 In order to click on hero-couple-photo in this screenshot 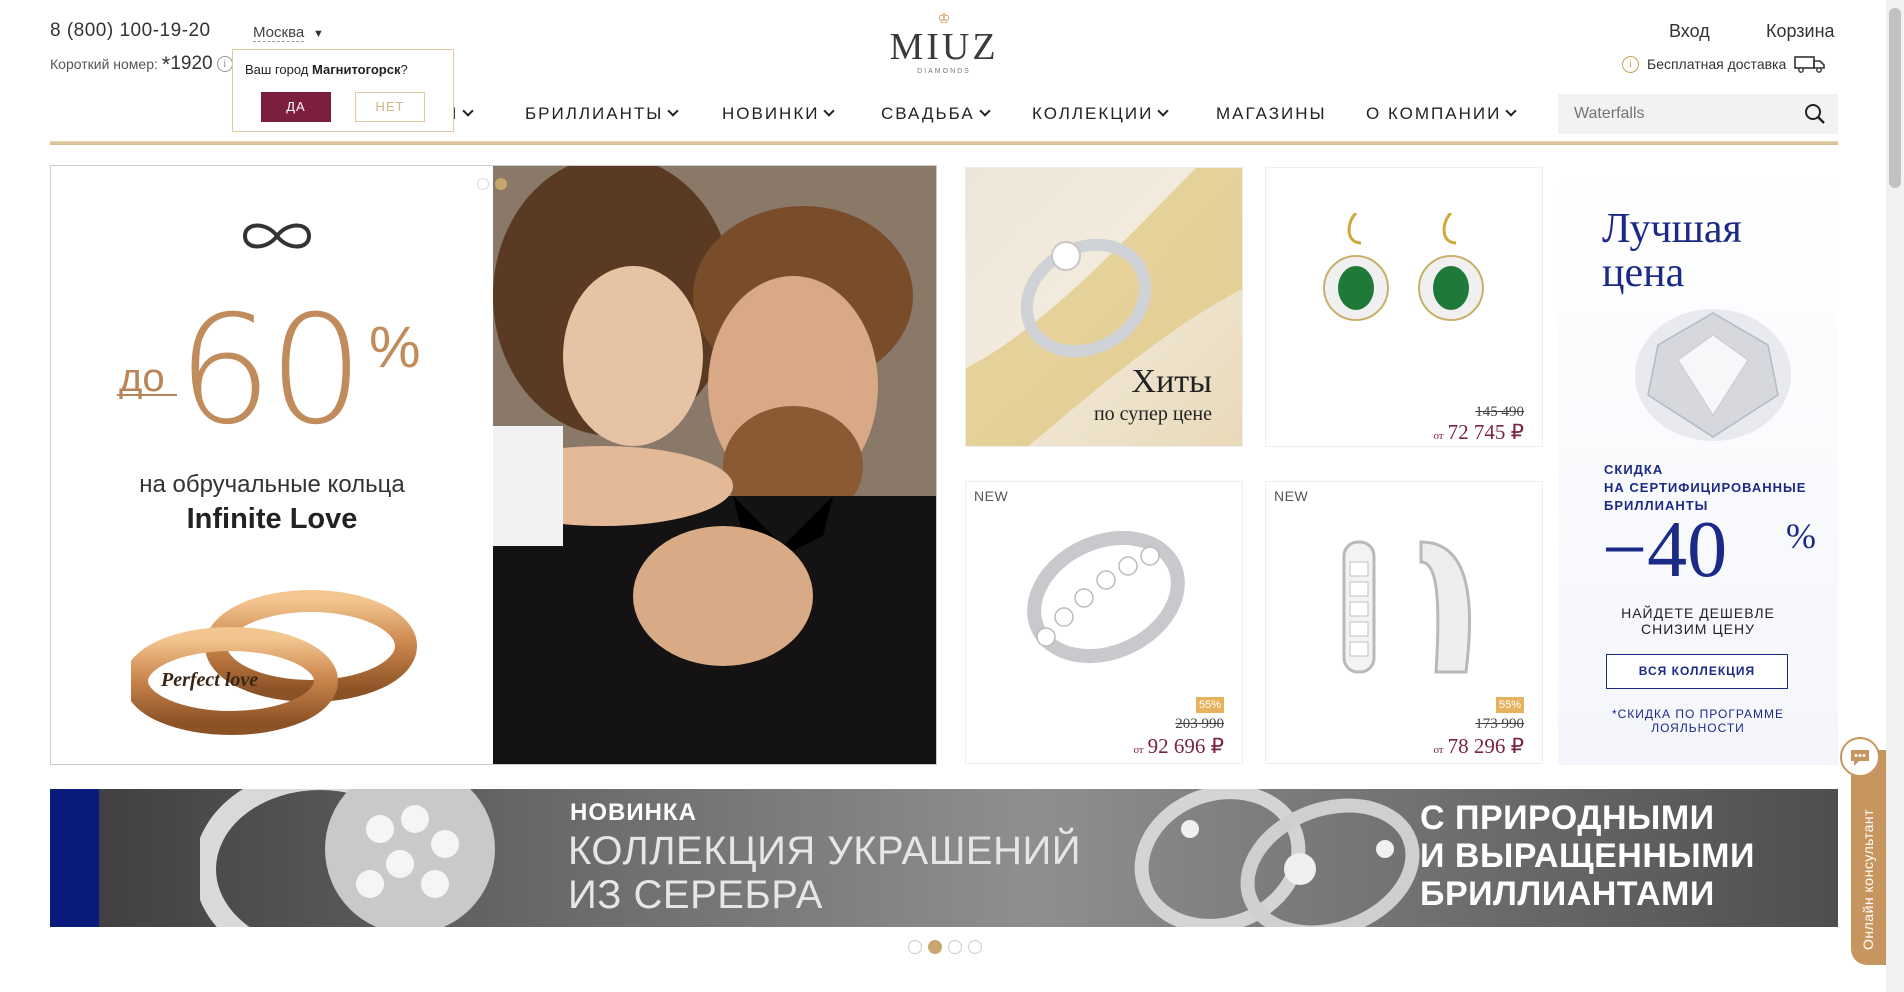, I will do `click(714, 465)`.